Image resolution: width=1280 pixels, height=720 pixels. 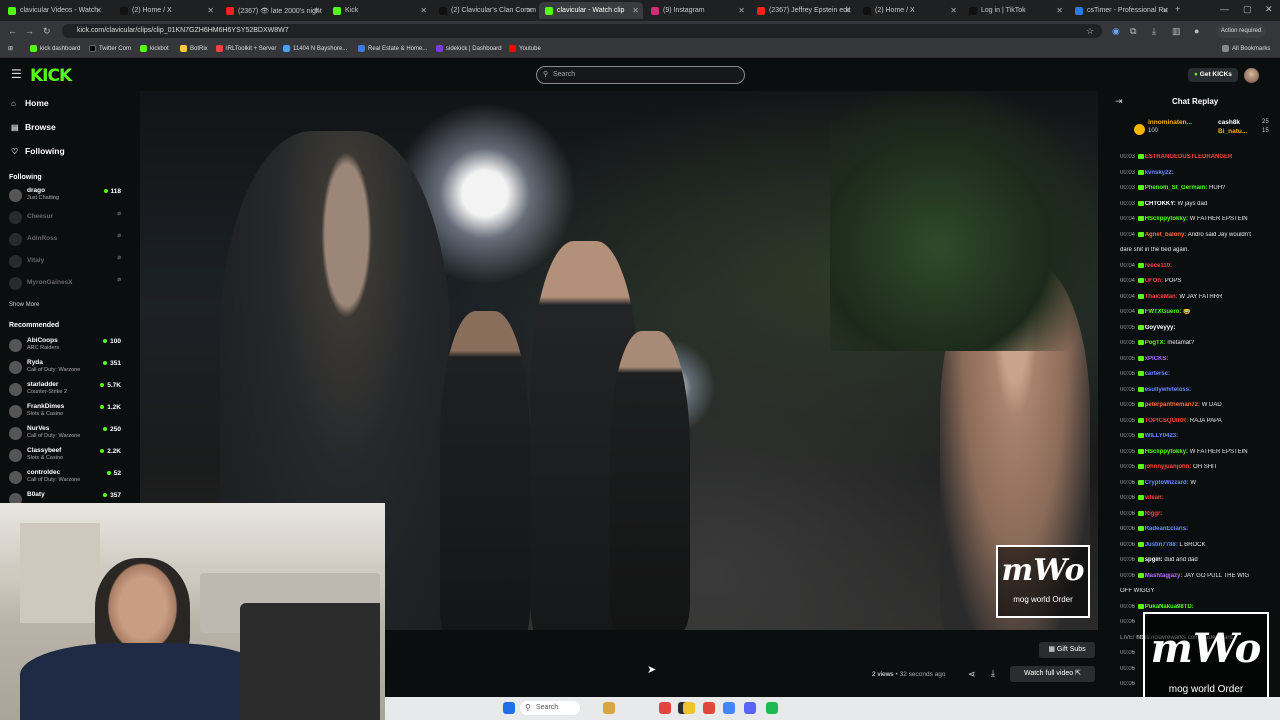 What do you see at coordinates (65, 478) in the screenshot?
I see `recommended-channel: controldec Call of Duty: Warzone 52` at bounding box center [65, 478].